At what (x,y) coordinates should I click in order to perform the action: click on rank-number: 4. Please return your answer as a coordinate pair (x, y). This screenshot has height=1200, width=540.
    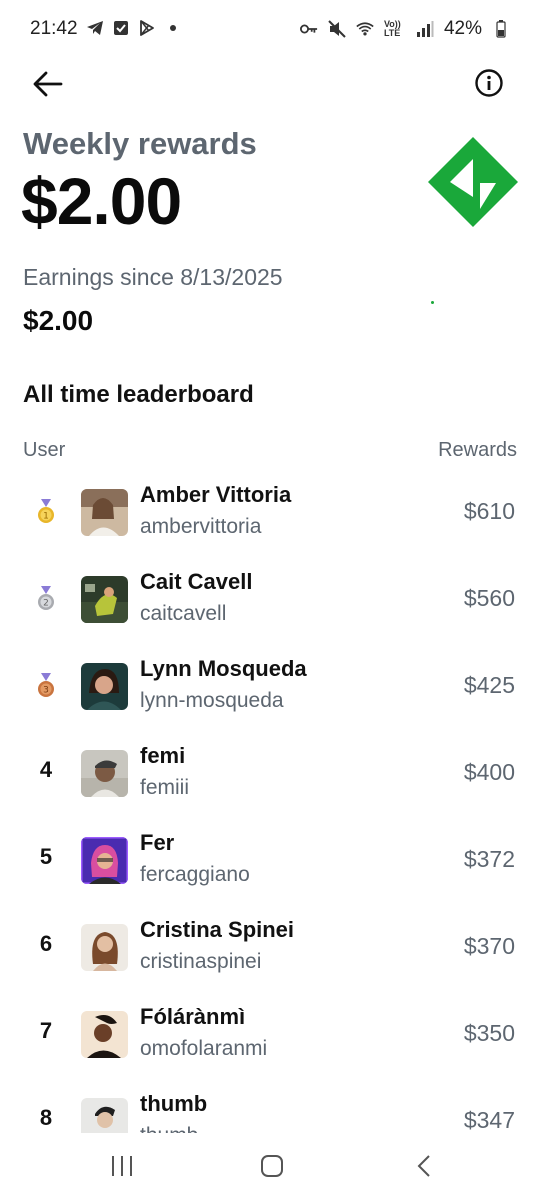
    Looking at the image, I should click on (46, 769).